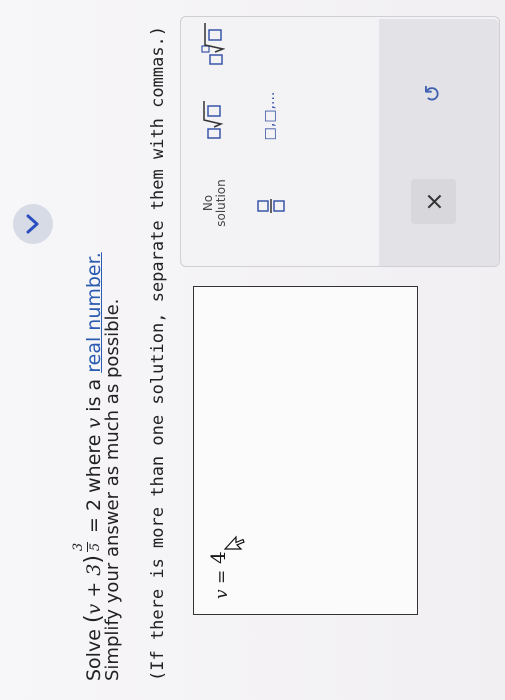 Image resolution: width=505 pixels, height=700 pixels. What do you see at coordinates (221, 203) in the screenshot?
I see `no-solution-label-line2: solution` at bounding box center [221, 203].